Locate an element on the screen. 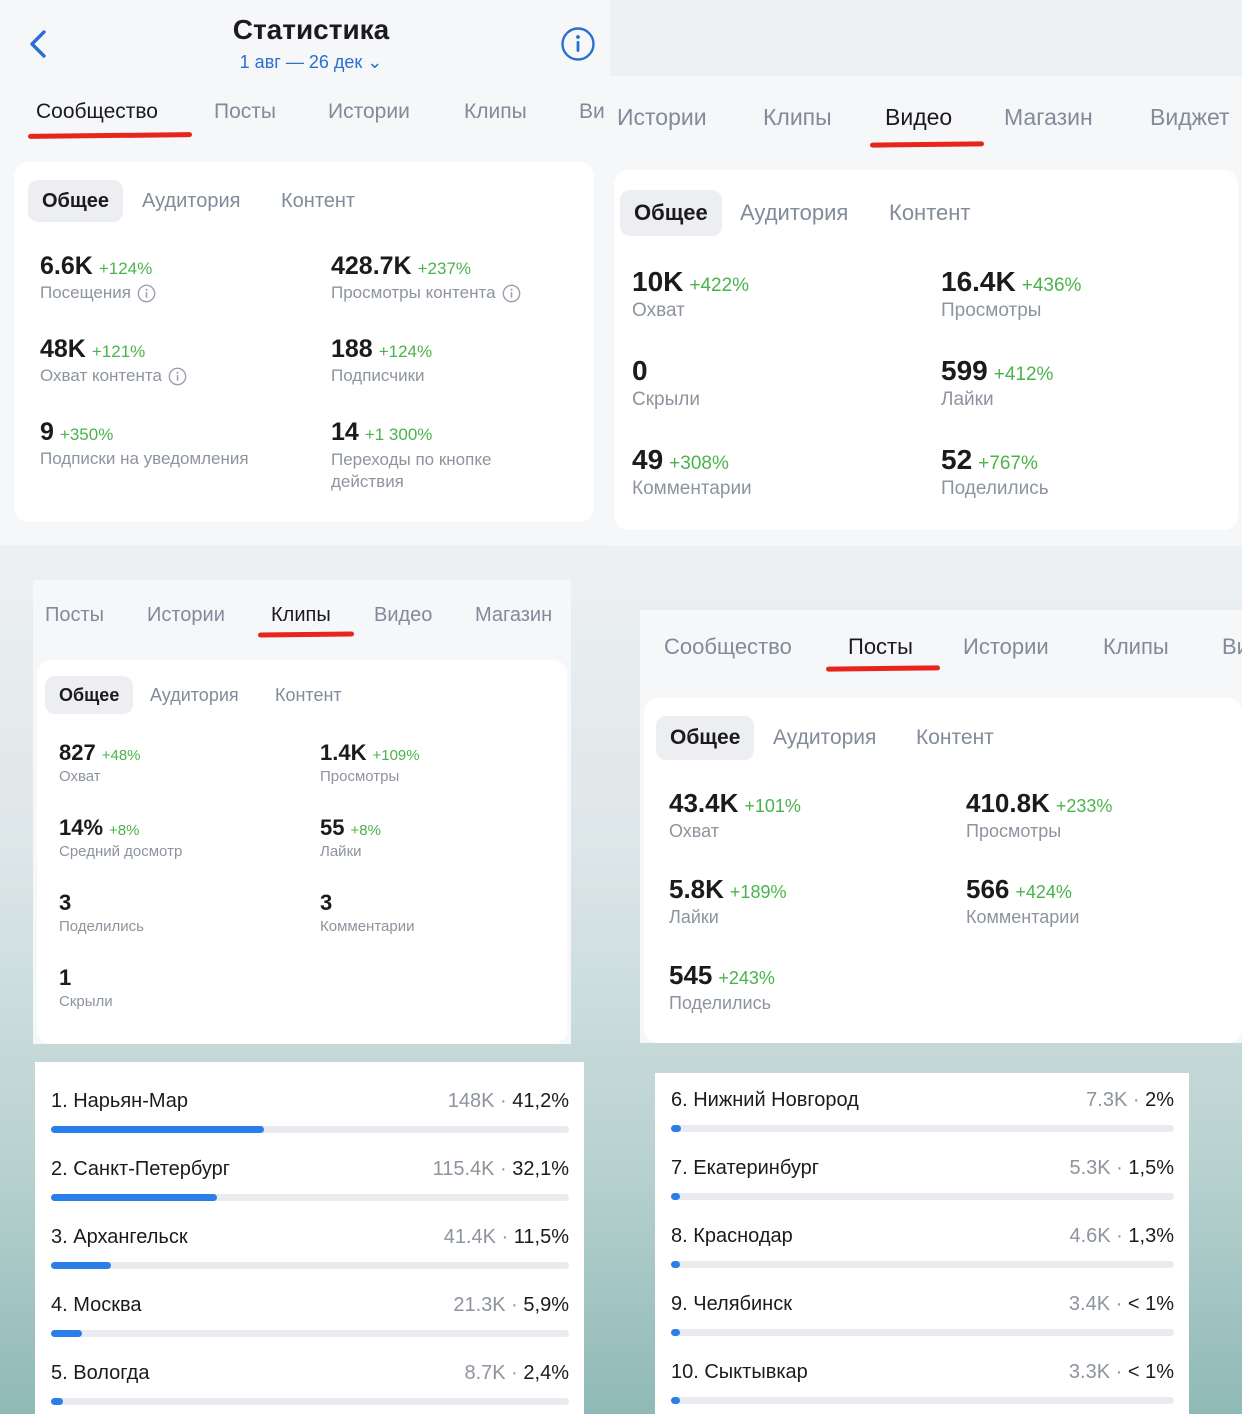  city-name: 4. Москва is located at coordinates (96, 1305).